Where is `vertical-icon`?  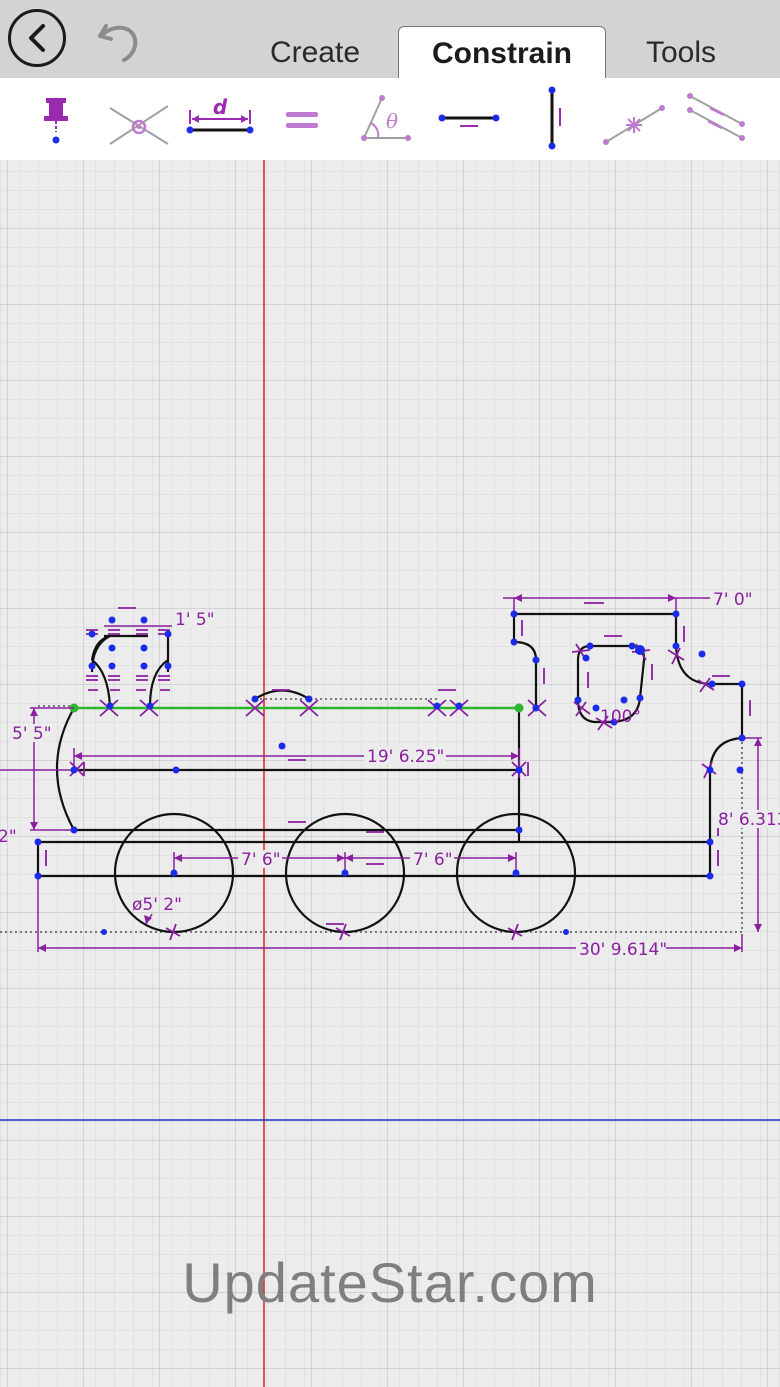 vertical-icon is located at coordinates (552, 119).